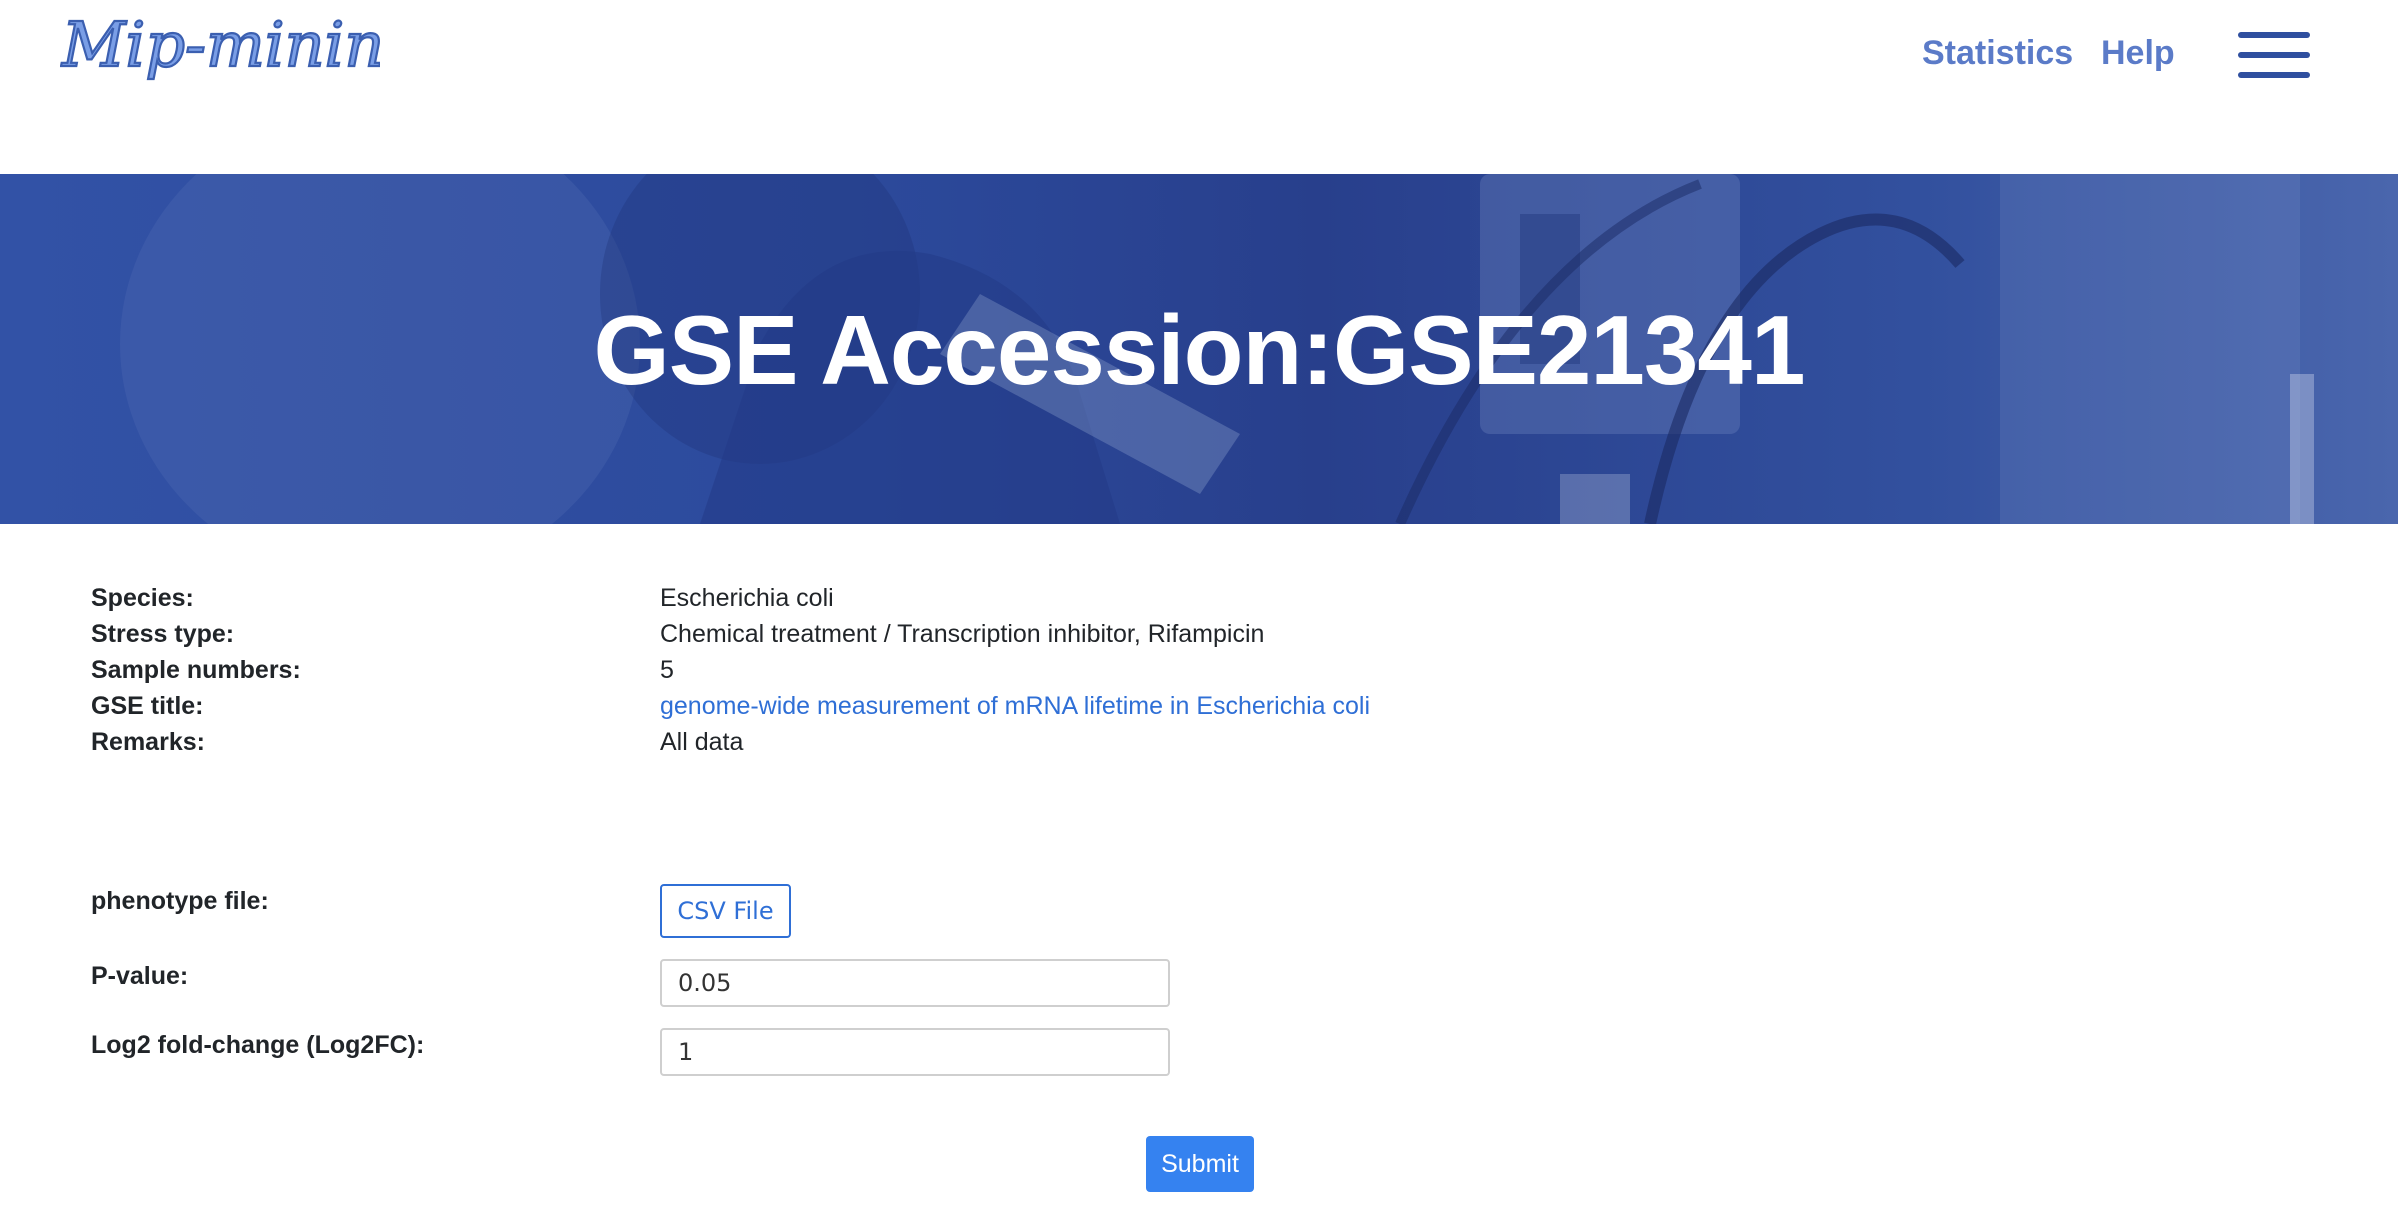  What do you see at coordinates (702, 742) in the screenshot?
I see `info-value: All data` at bounding box center [702, 742].